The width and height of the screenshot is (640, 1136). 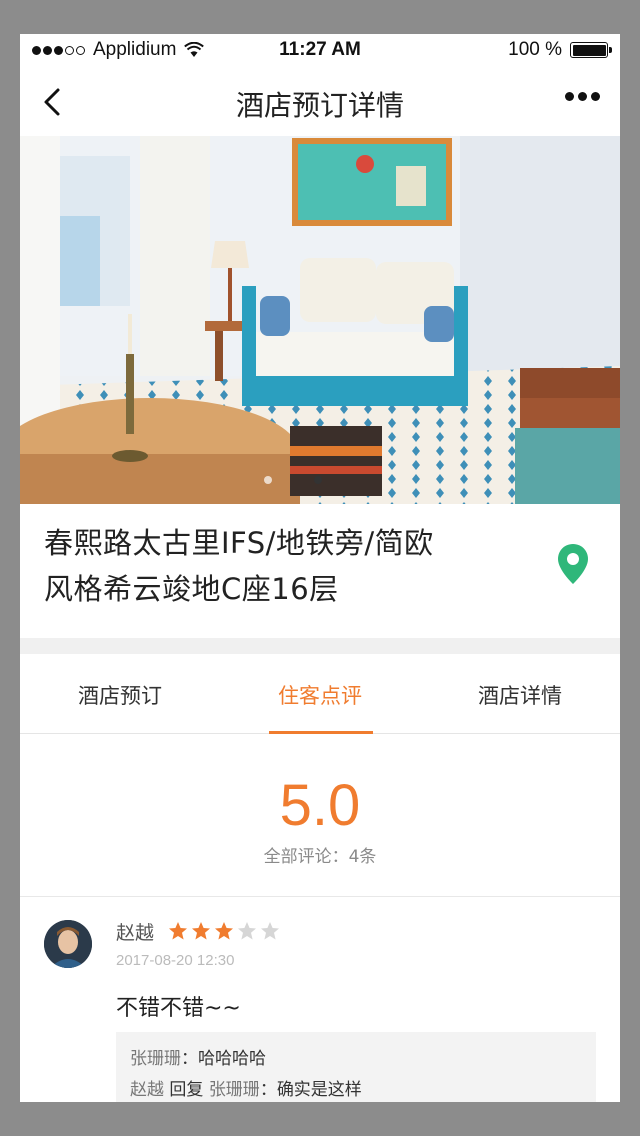 I want to click on avatar, so click(x=68, y=944).